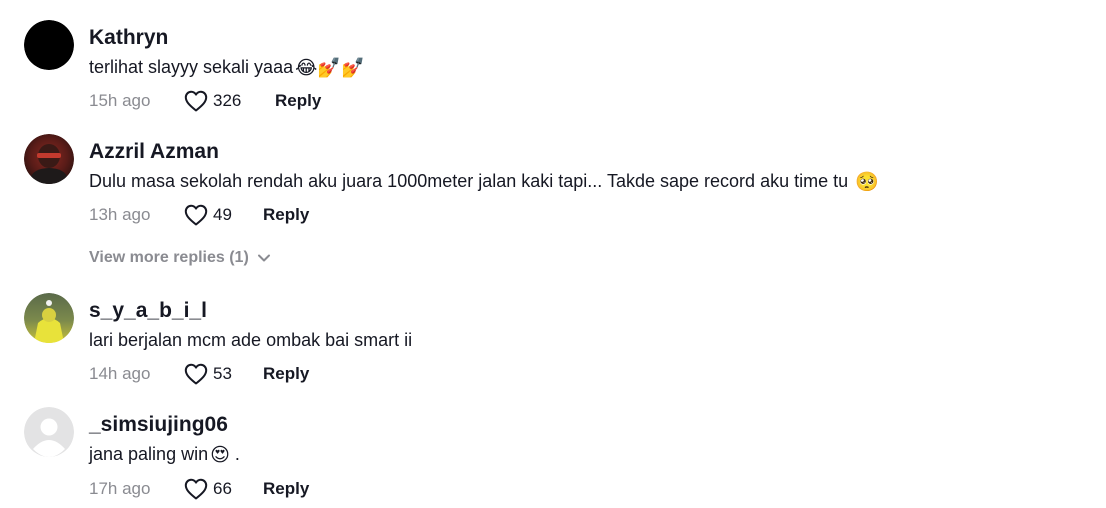 This screenshot has height=508, width=1106. Describe the element at coordinates (234, 454) in the screenshot. I see `comment-text-suffix: .` at that location.